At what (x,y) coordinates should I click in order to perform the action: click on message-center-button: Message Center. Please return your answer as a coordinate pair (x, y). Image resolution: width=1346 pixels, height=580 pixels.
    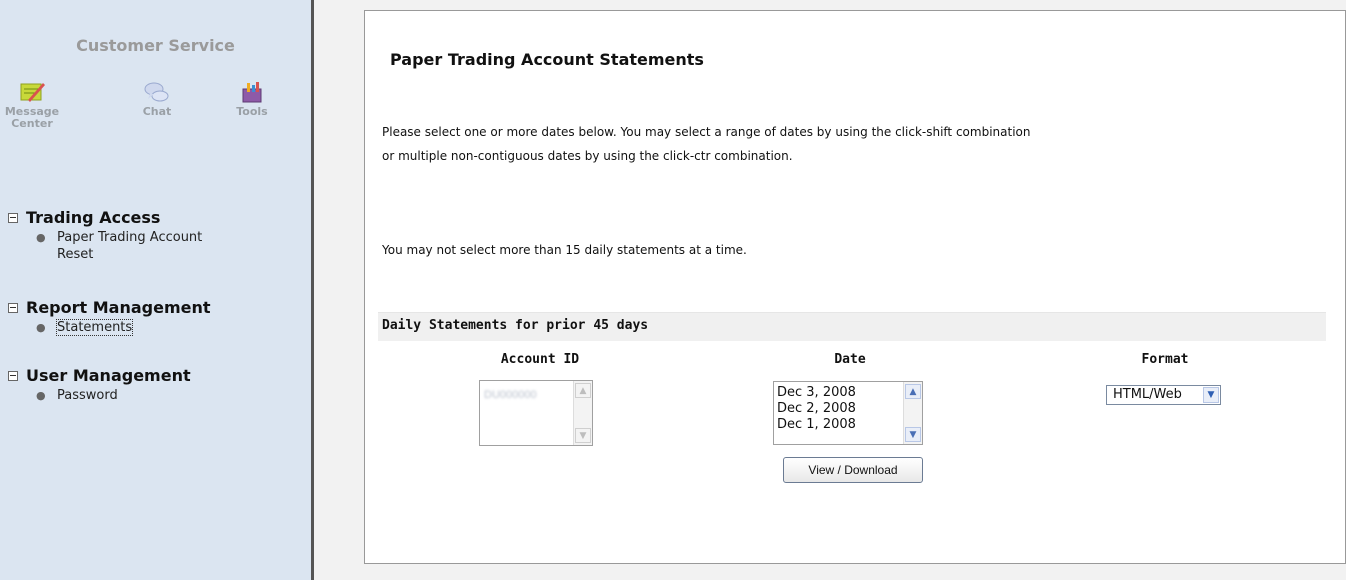
    Looking at the image, I should click on (32, 105).